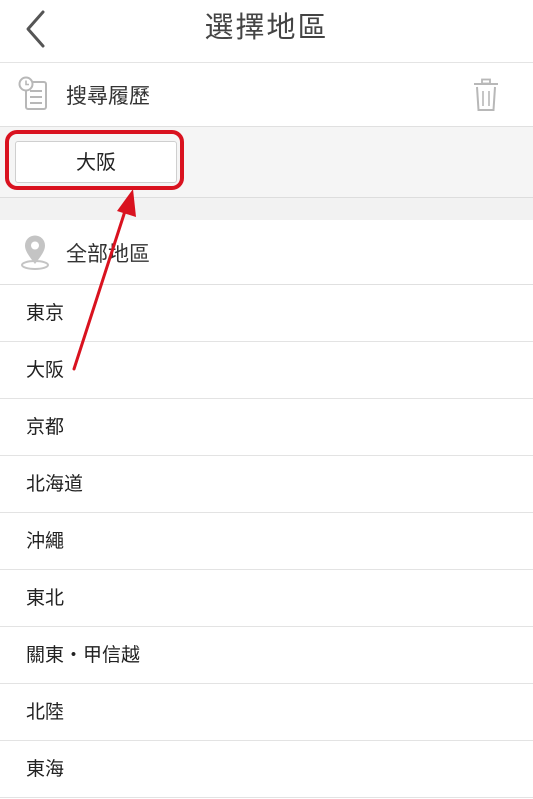 This screenshot has width=533, height=799. I want to click on history-list-icon, so click(32, 93).